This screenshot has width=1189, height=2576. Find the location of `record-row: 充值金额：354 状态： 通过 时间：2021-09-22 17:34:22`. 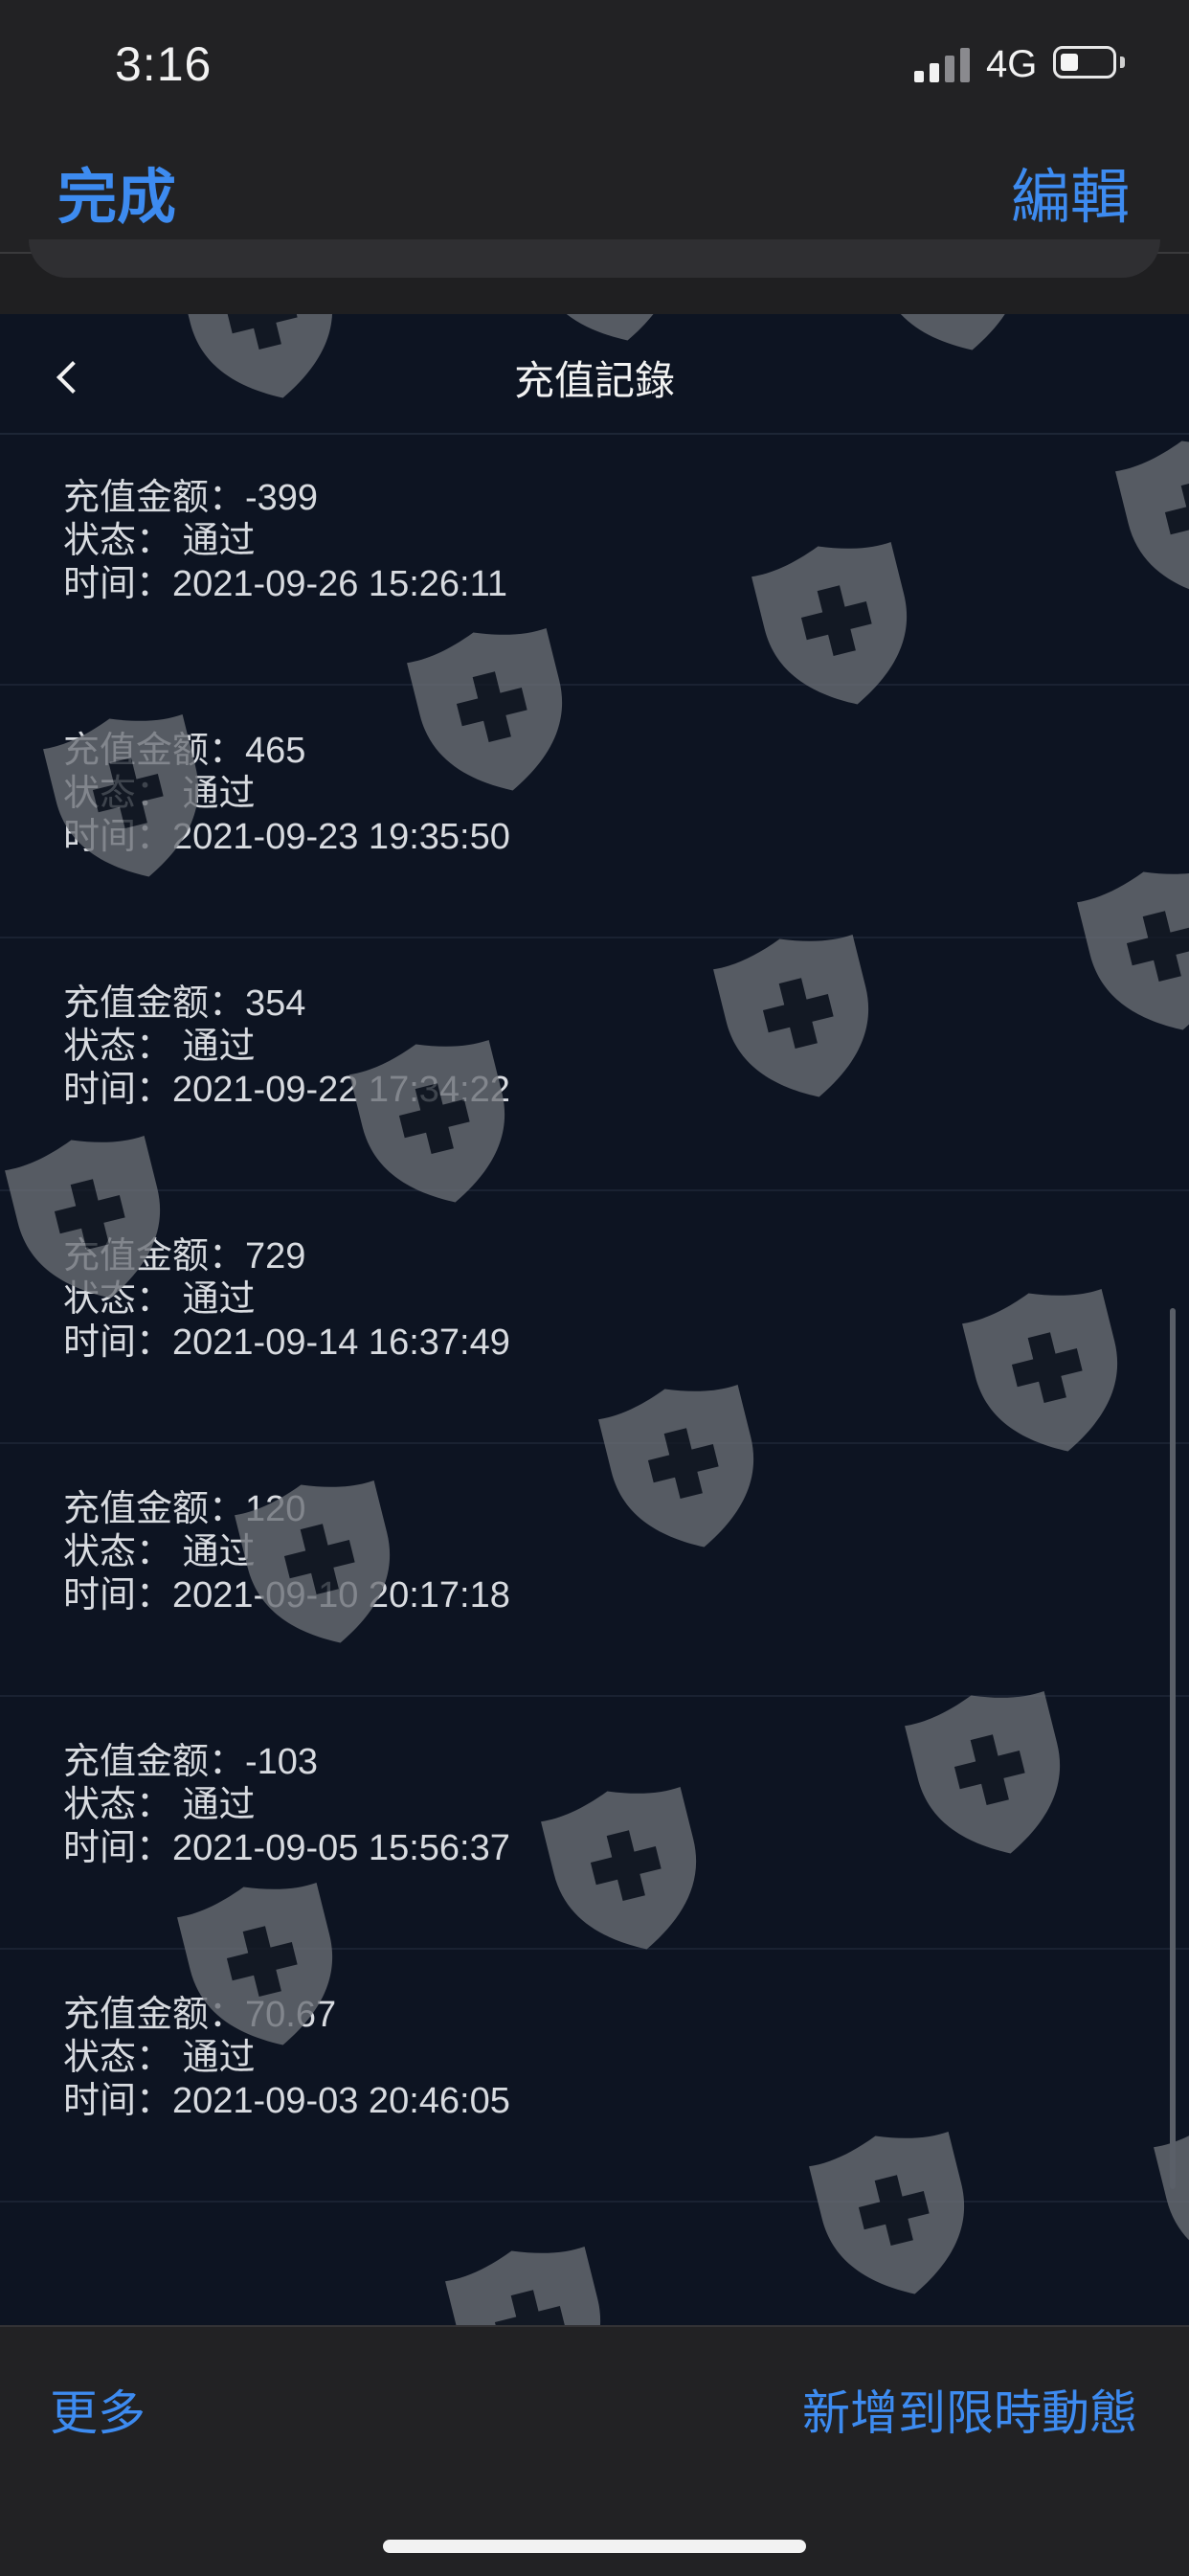

record-row: 充值金额：354 状态： 通过 时间：2021-09-22 17:34:22 is located at coordinates (594, 1064).